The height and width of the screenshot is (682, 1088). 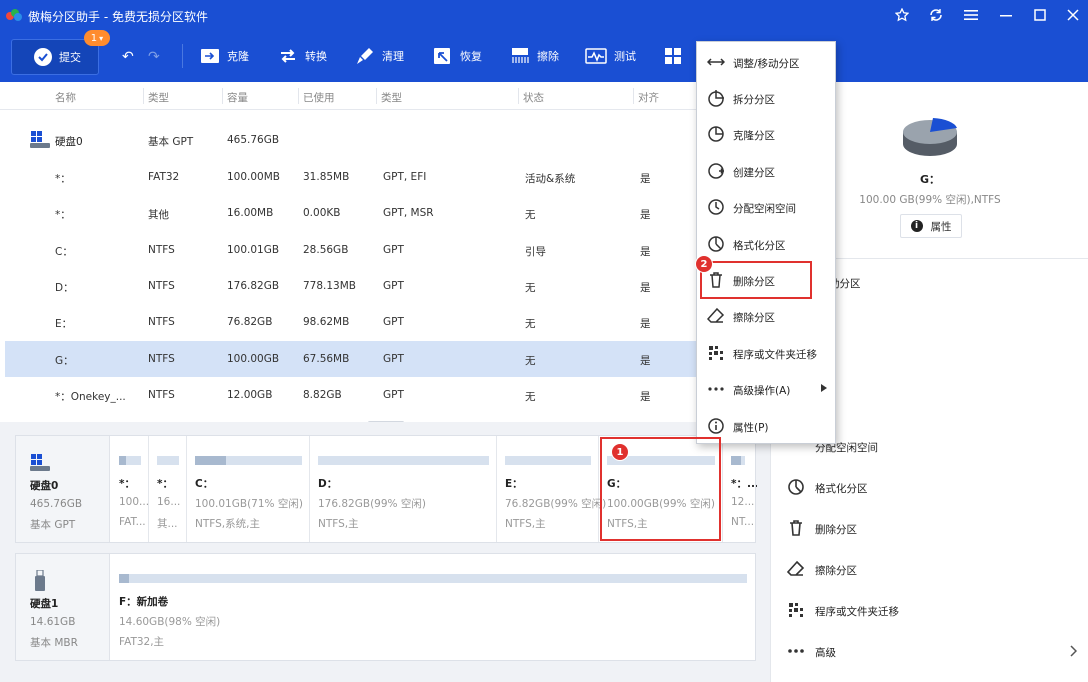 I want to click on maximize-icon, so click(x=1040, y=15).